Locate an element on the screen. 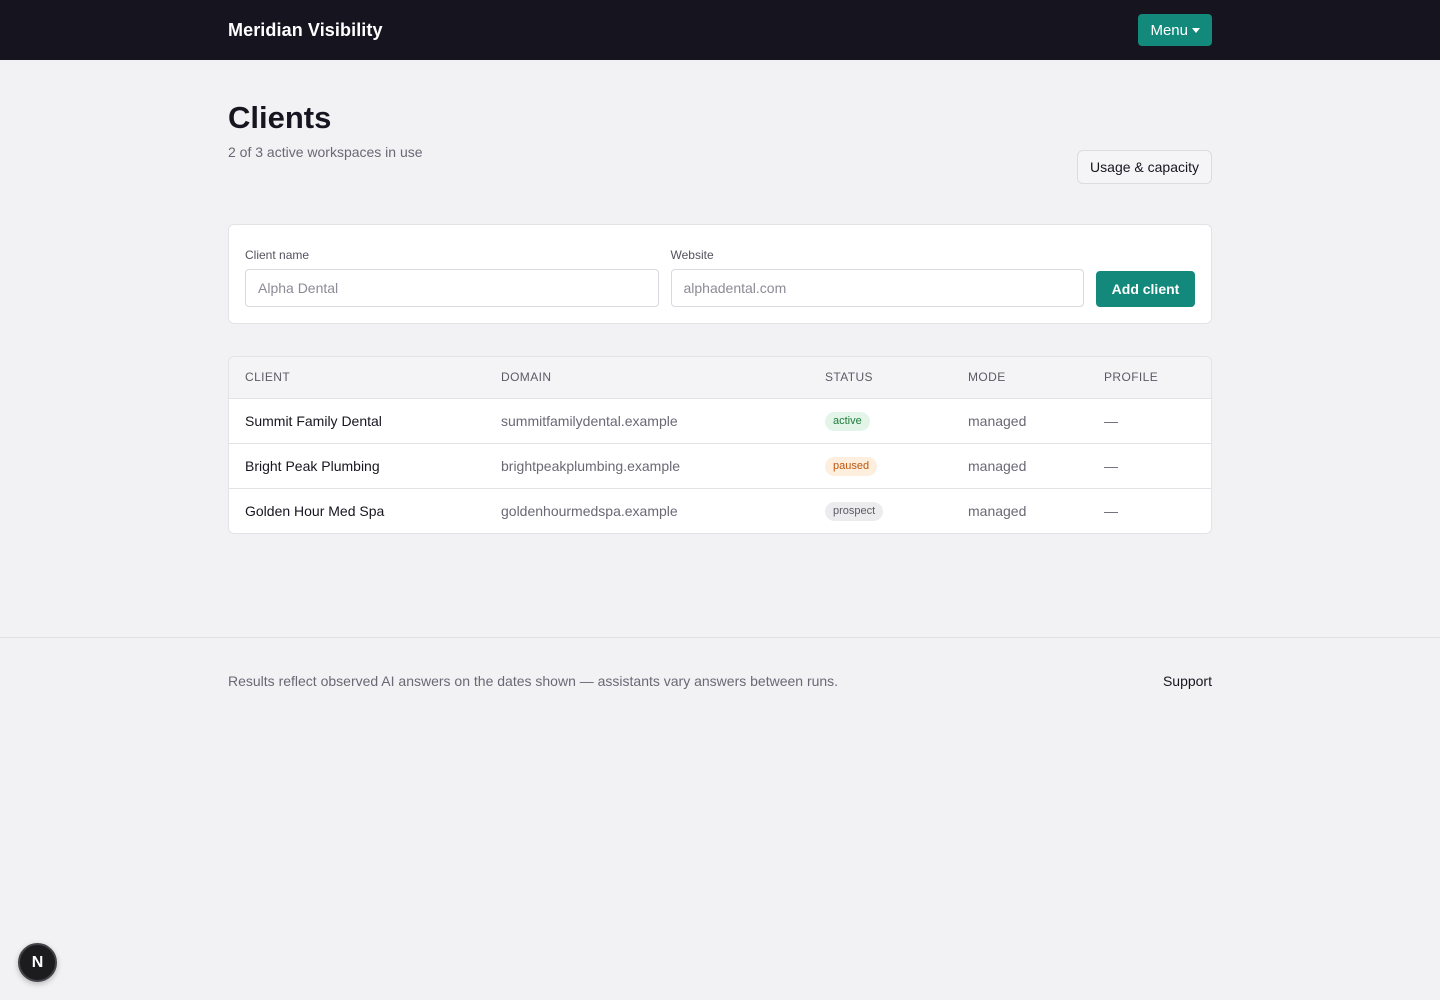 The width and height of the screenshot is (1440, 1000). client-name-cell: Bright Peak Plumbing is located at coordinates (357, 466).